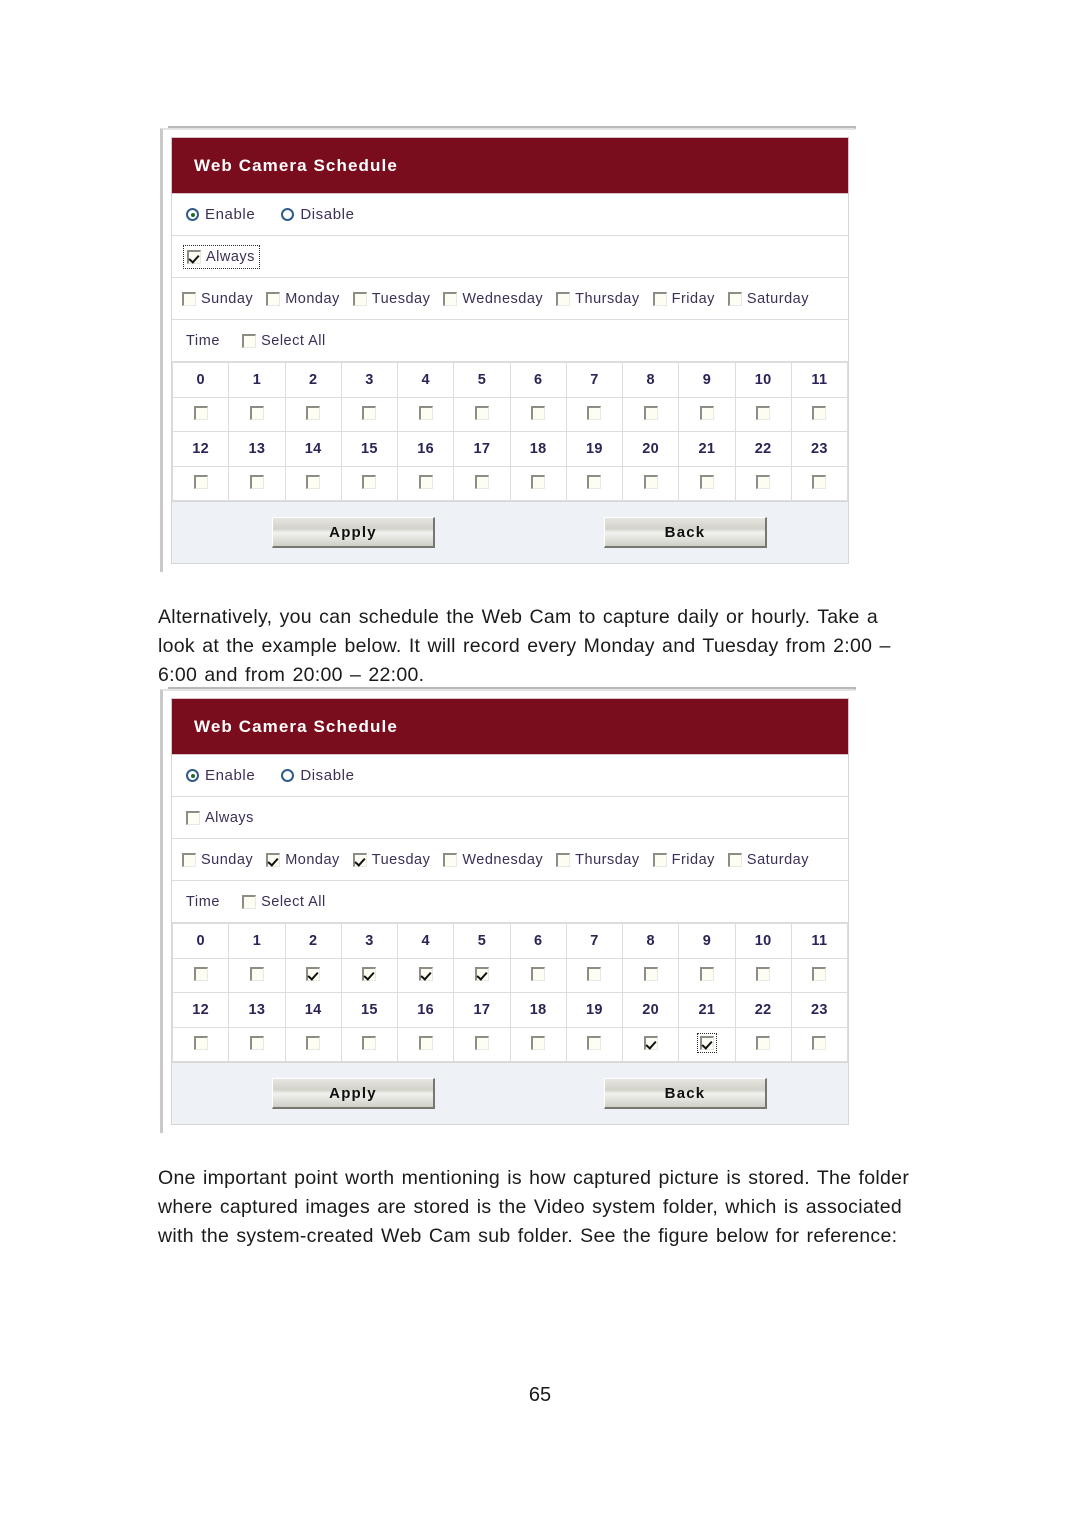 The image size is (1080, 1527). I want to click on apply-button-1: Apply, so click(353, 532).